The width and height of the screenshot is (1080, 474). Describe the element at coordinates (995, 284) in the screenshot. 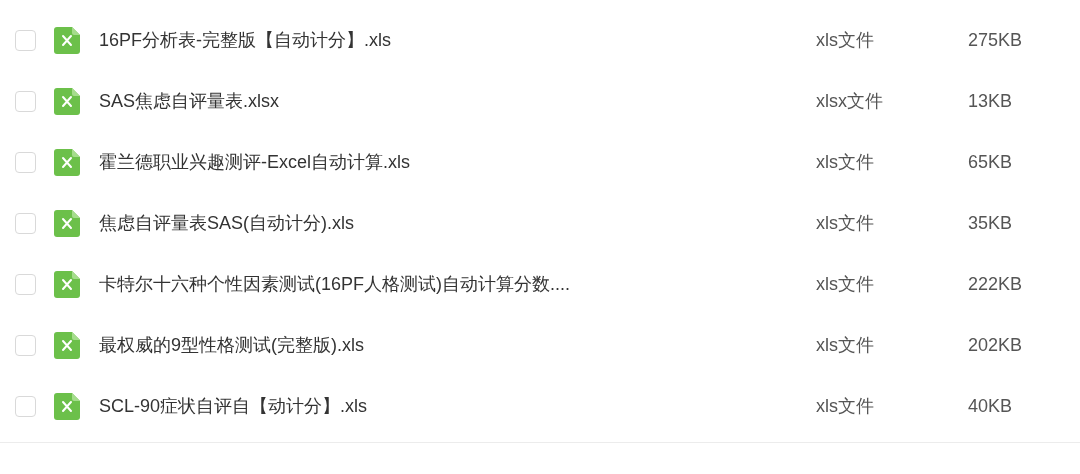

I see `file-size: 222KB` at that location.